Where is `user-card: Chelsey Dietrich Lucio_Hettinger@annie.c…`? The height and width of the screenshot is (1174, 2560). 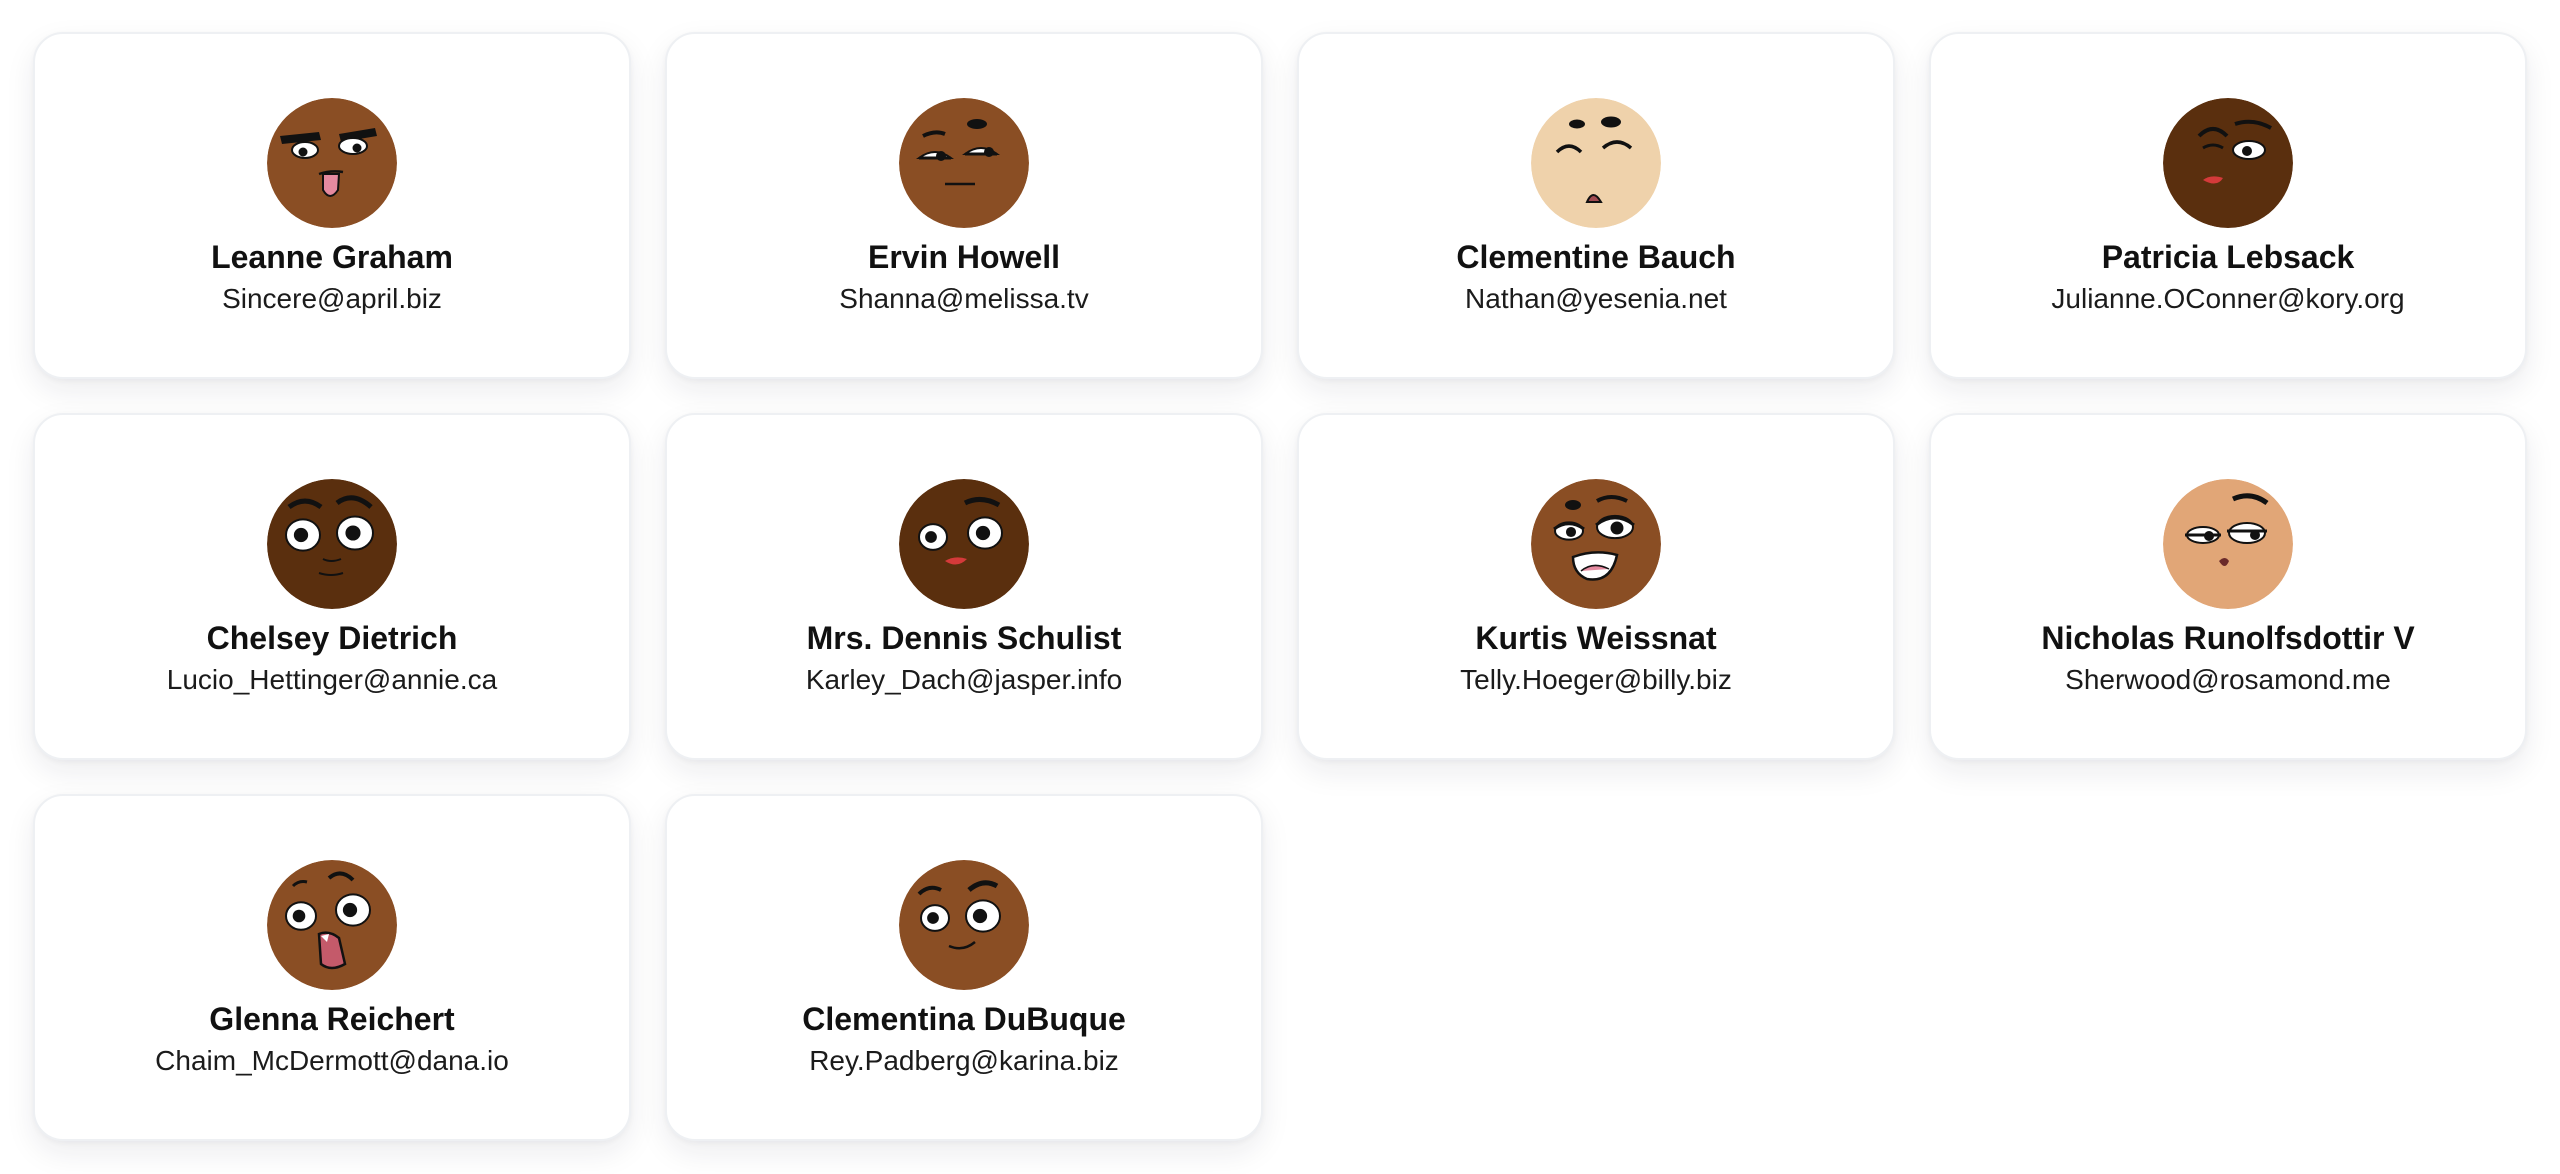
user-card: Chelsey Dietrich Lucio_Hettinger@annie.c… is located at coordinates (332, 586).